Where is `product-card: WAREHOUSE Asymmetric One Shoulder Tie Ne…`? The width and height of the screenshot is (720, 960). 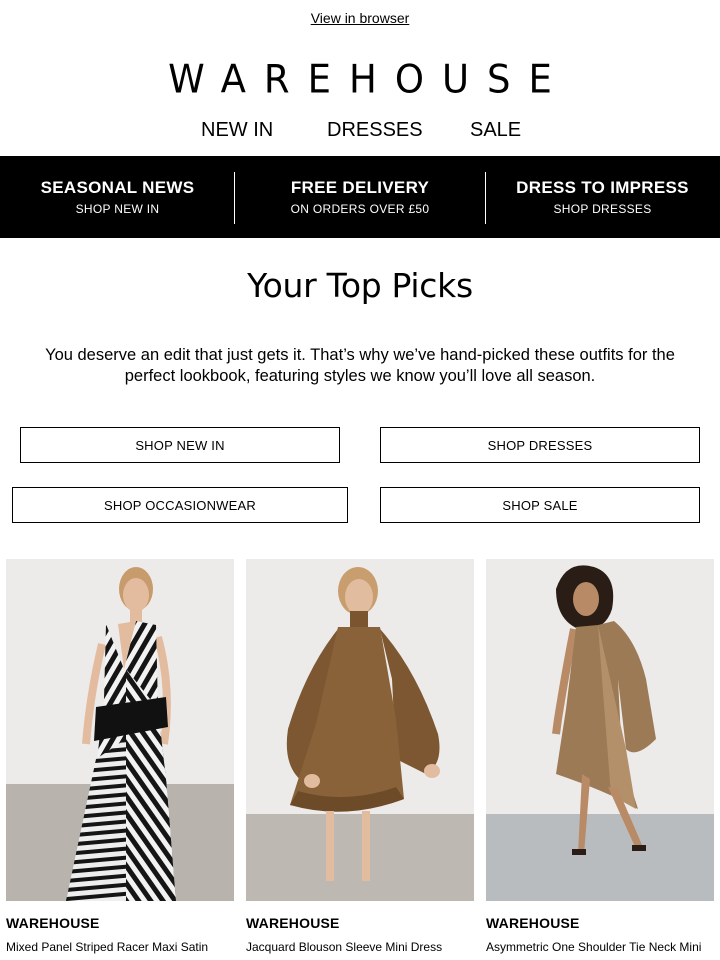
product-card: WAREHOUSE Asymmetric One Shoulder Tie Ne… is located at coordinates (600, 756).